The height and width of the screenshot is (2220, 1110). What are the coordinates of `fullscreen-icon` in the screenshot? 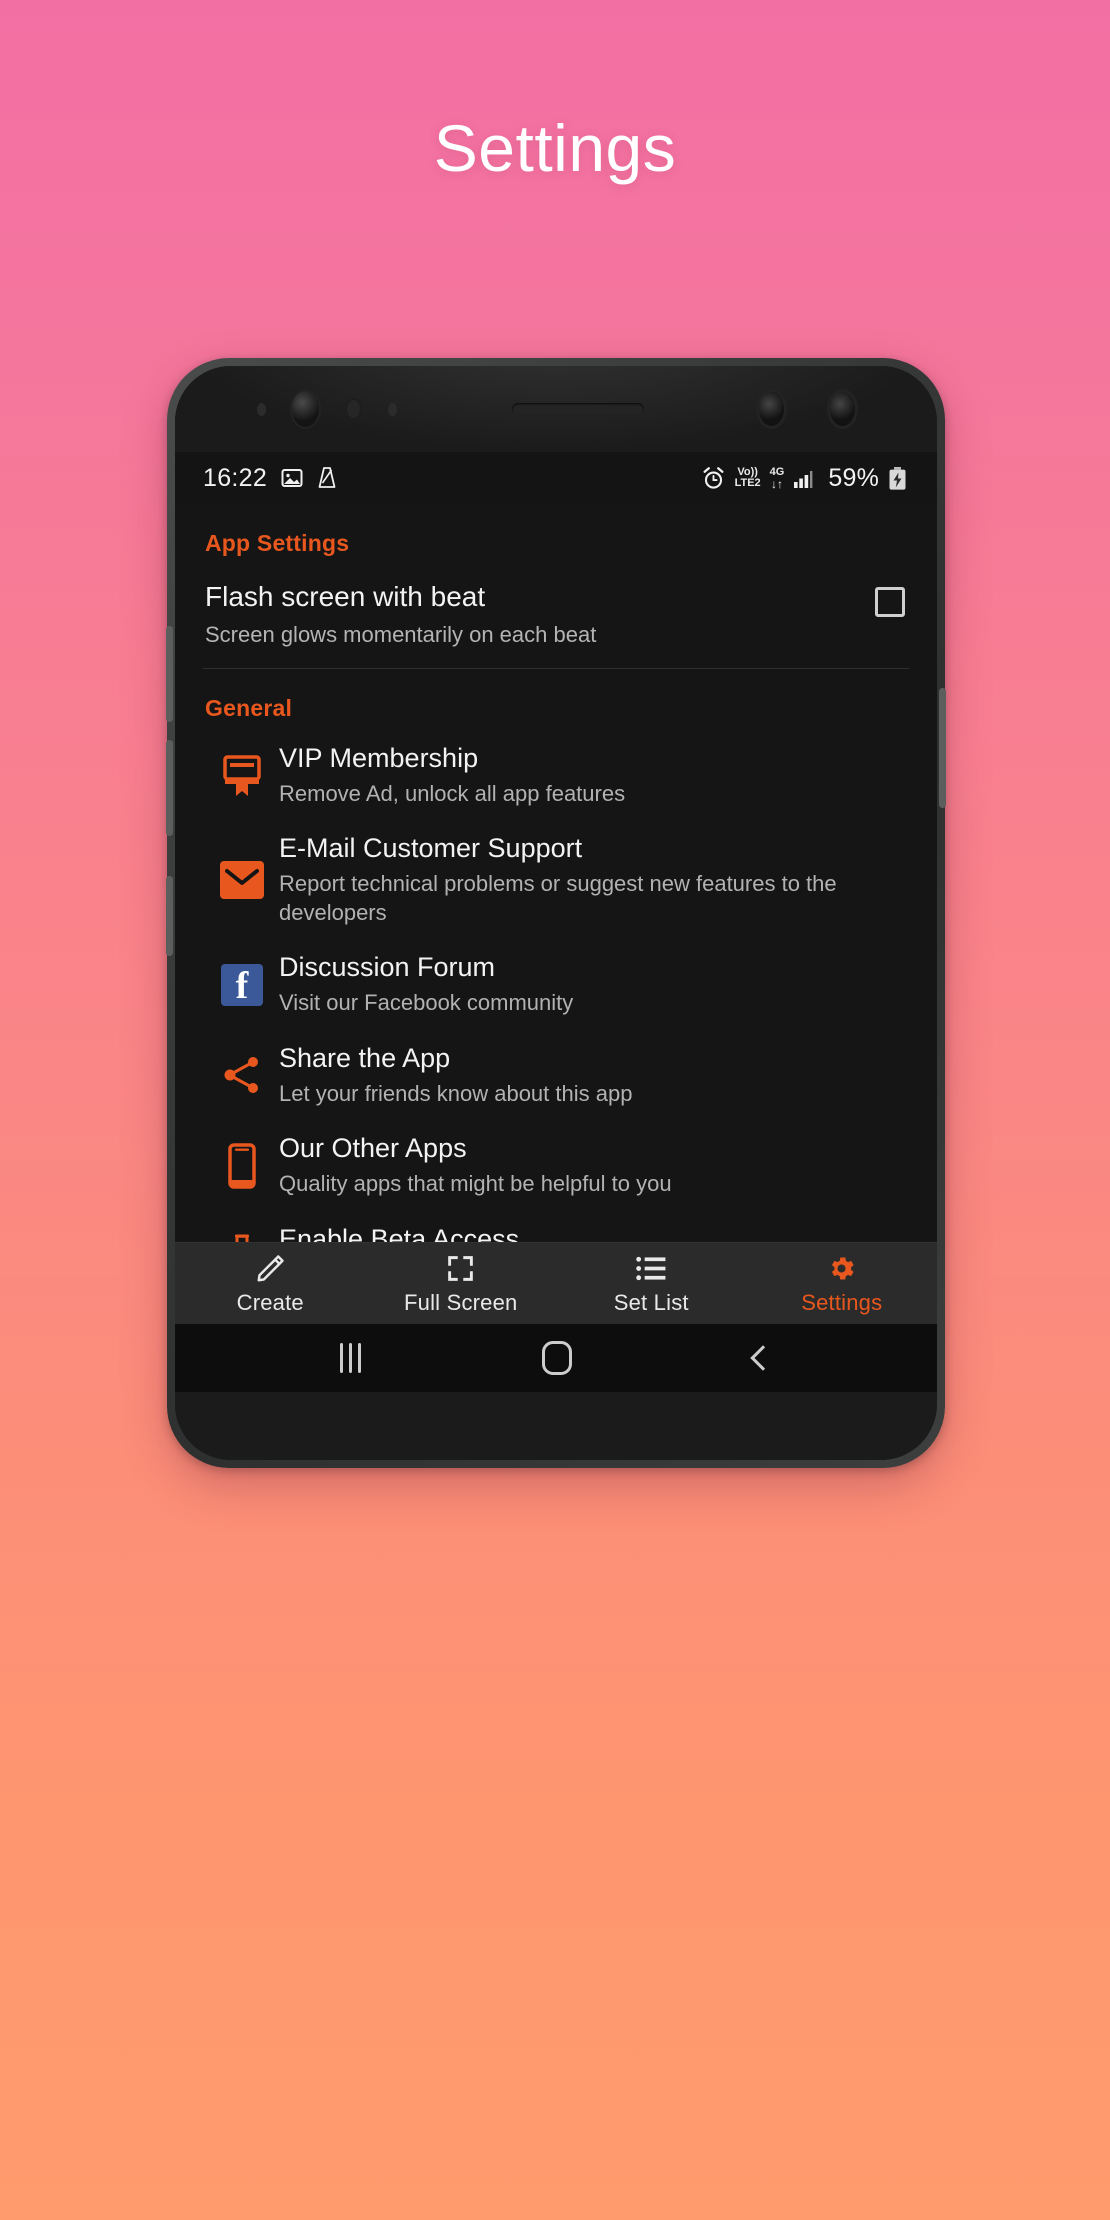 It's located at (460, 1268).